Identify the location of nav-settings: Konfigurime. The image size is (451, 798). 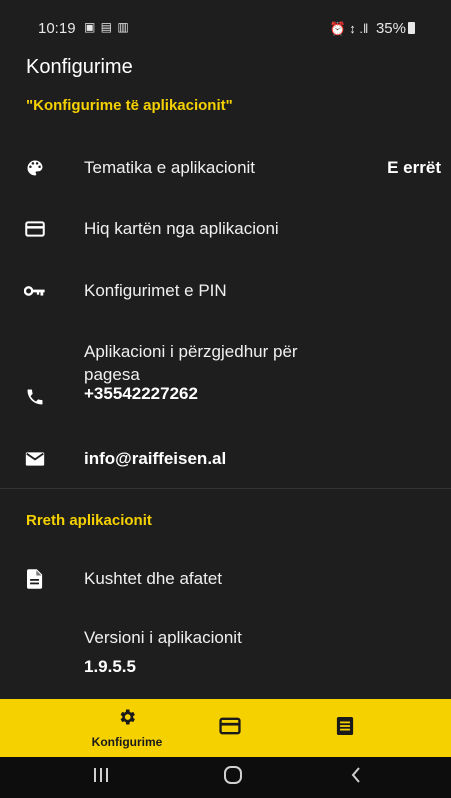
(127, 728).